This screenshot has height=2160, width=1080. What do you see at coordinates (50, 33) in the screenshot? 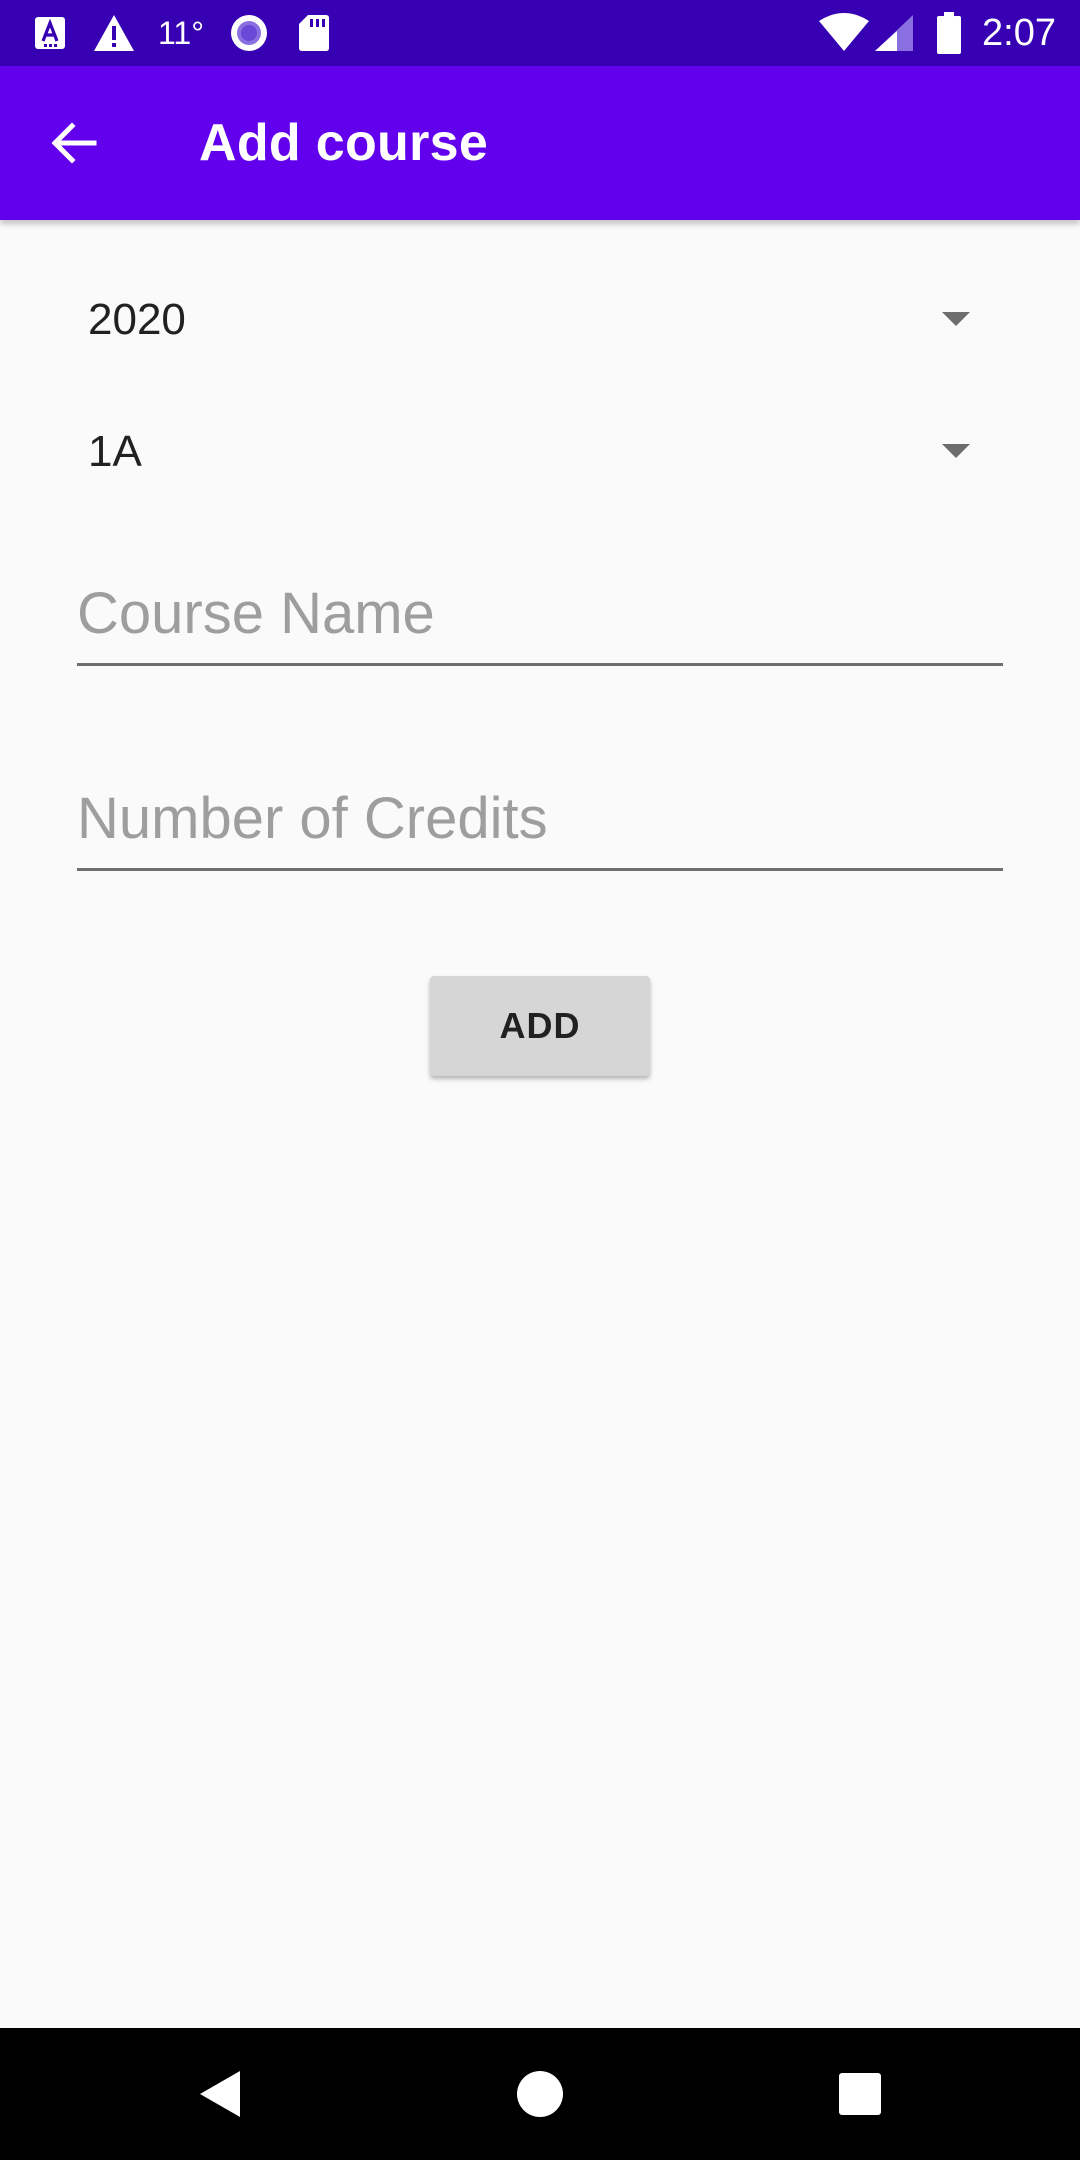
I see `accessibility-a-icon` at bounding box center [50, 33].